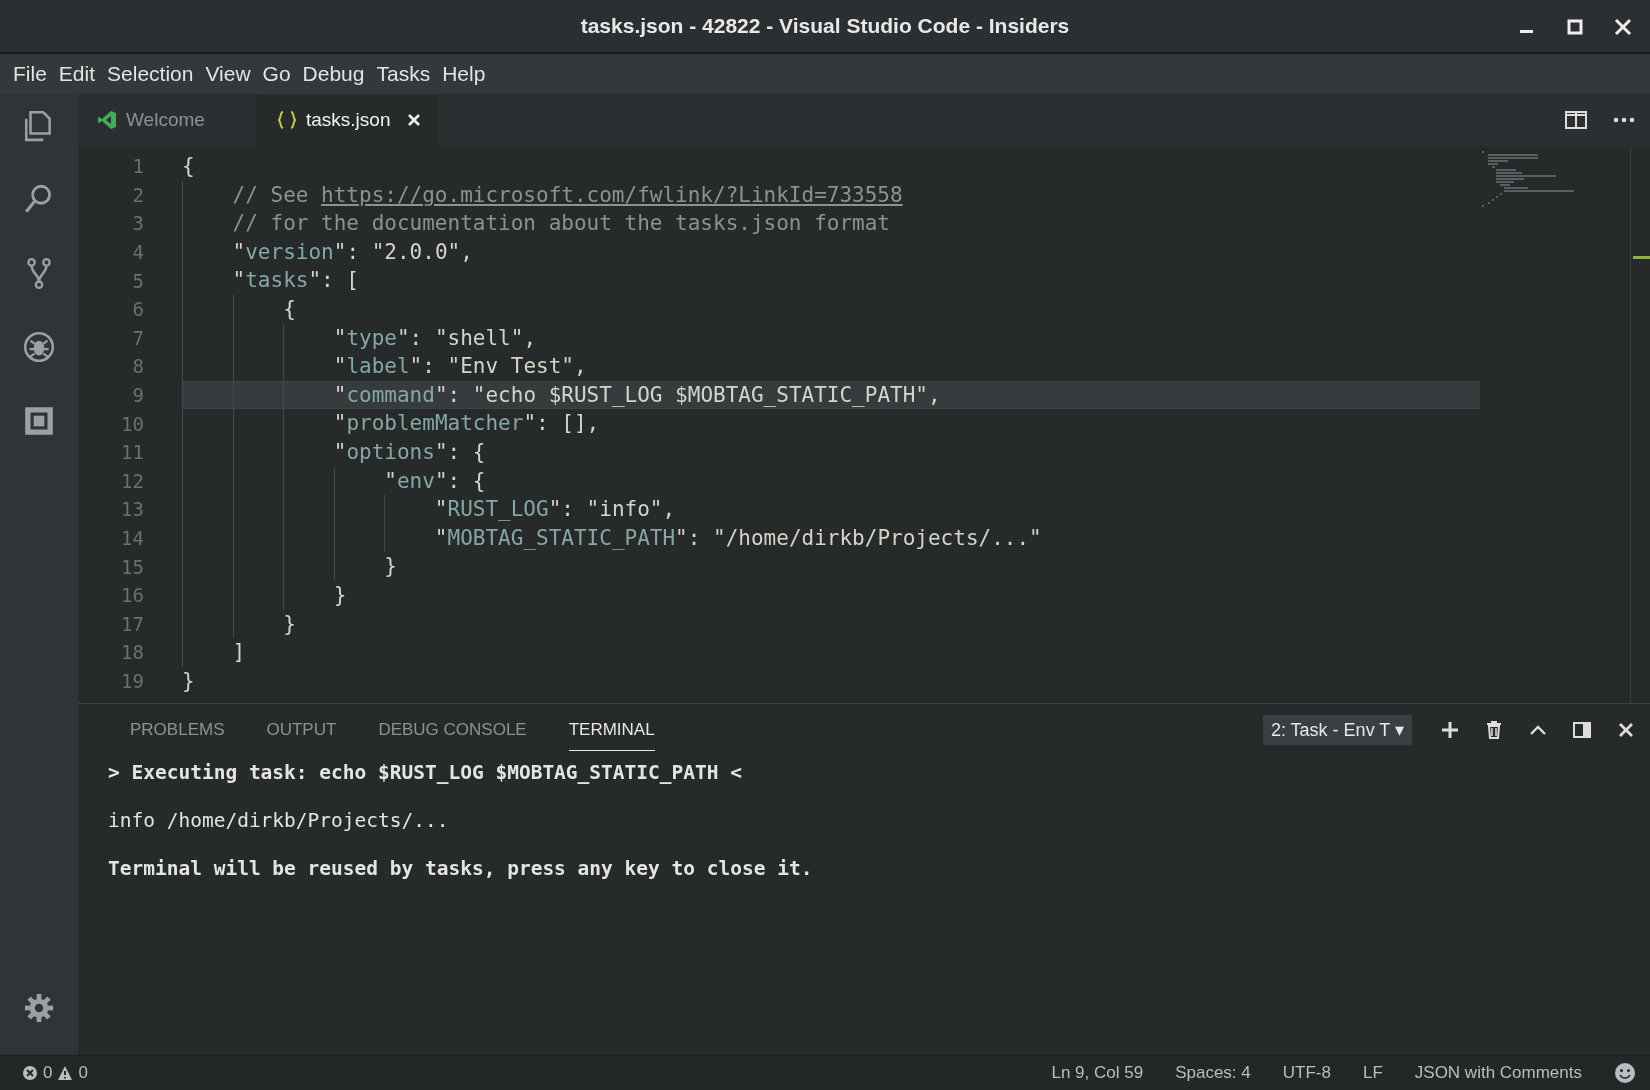 Image resolution: width=1650 pixels, height=1090 pixels. I want to click on line-number: 12, so click(132, 480).